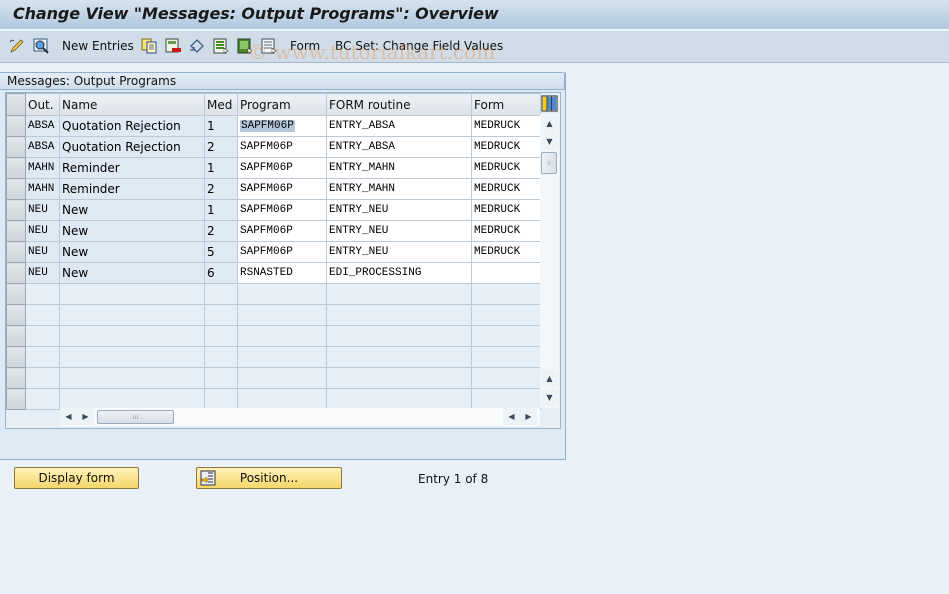 Image resolution: width=949 pixels, height=594 pixels. Describe the element at coordinates (549, 378) in the screenshot. I see `scroll-page-up-button: ▲` at that location.